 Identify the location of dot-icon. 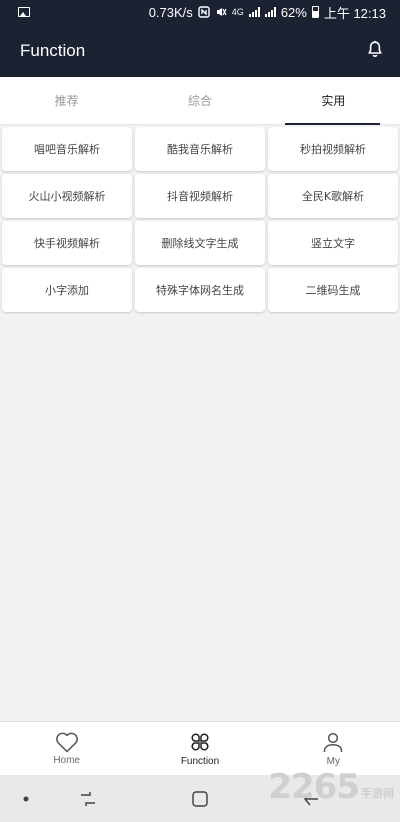
(26, 799).